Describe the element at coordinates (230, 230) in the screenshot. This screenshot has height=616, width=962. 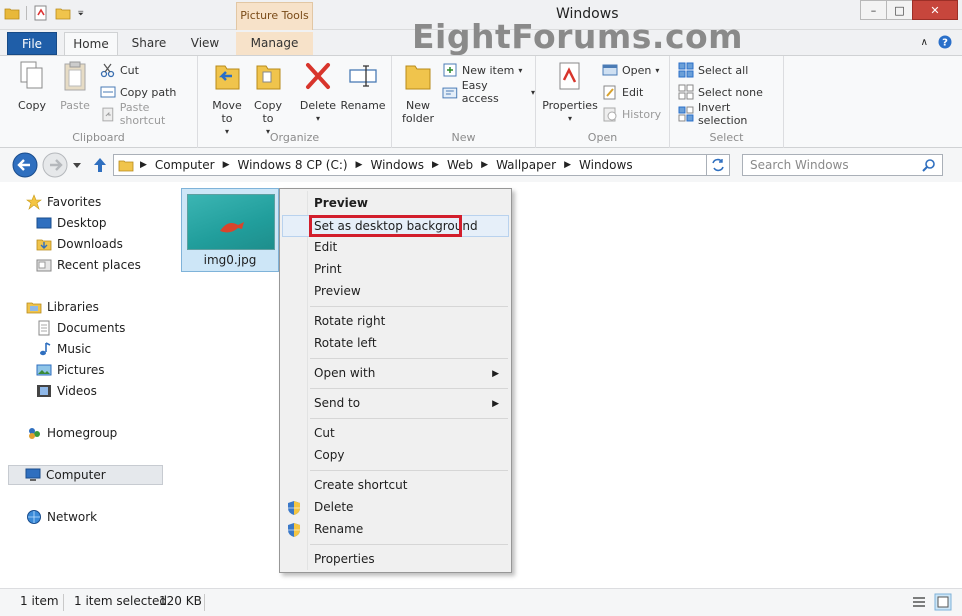
I see `file-item: img0.jpg` at that location.